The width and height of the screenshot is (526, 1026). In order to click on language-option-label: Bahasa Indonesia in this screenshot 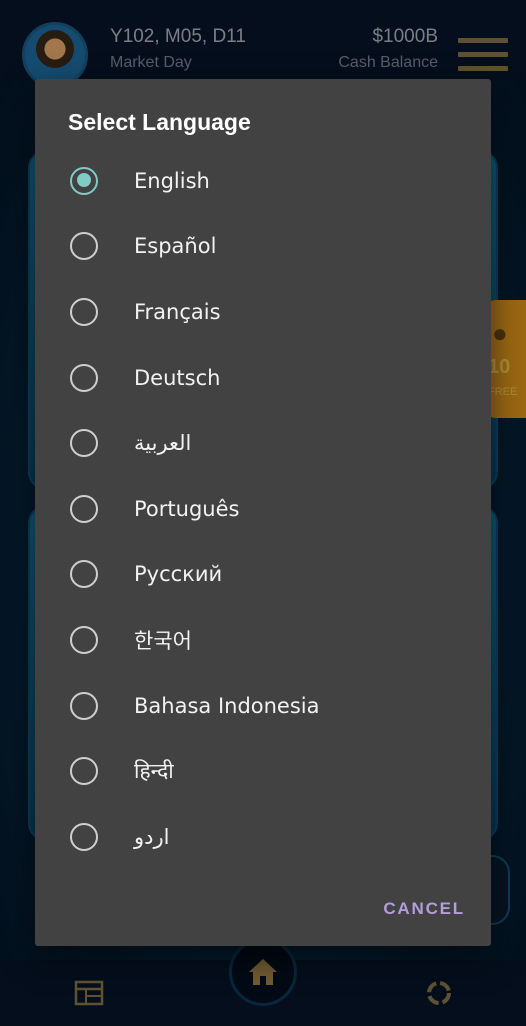, I will do `click(227, 705)`.